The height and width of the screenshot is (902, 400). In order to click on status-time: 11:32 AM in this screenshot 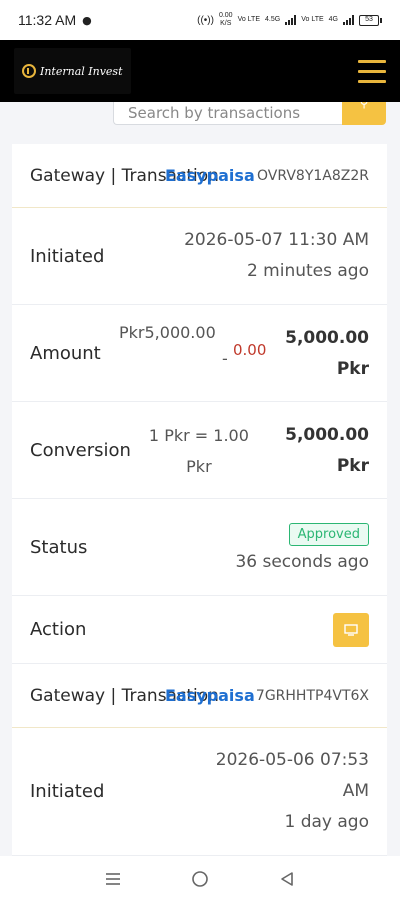, I will do `click(47, 20)`.